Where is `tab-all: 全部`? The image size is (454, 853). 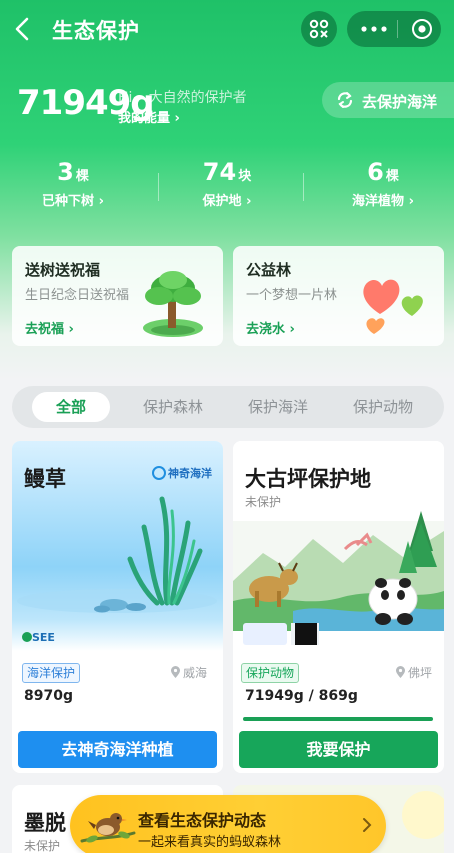
tab-all: 全部 is located at coordinates (71, 407).